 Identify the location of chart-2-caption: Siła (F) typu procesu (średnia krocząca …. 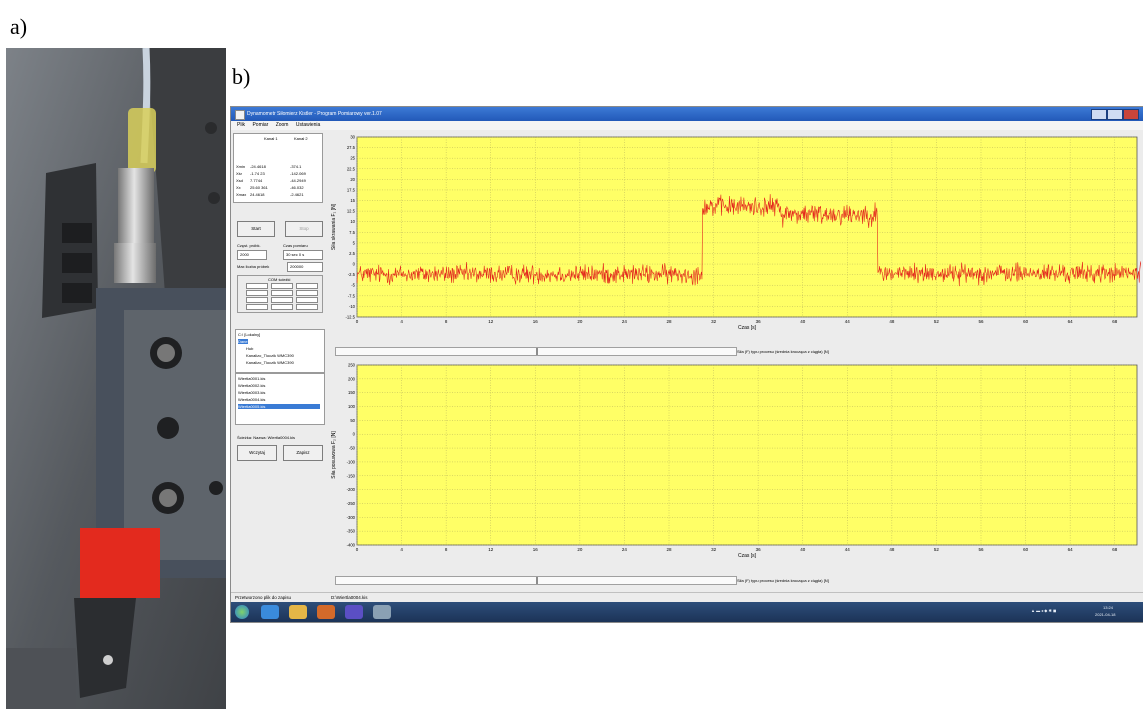
(783, 580).